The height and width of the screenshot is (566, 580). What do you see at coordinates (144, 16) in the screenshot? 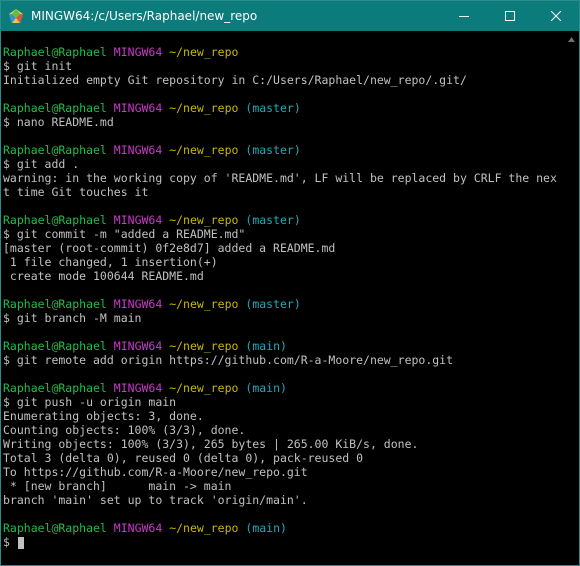
I see `window-title: MINGW64:/c/Users/Raphael/new_repo` at bounding box center [144, 16].